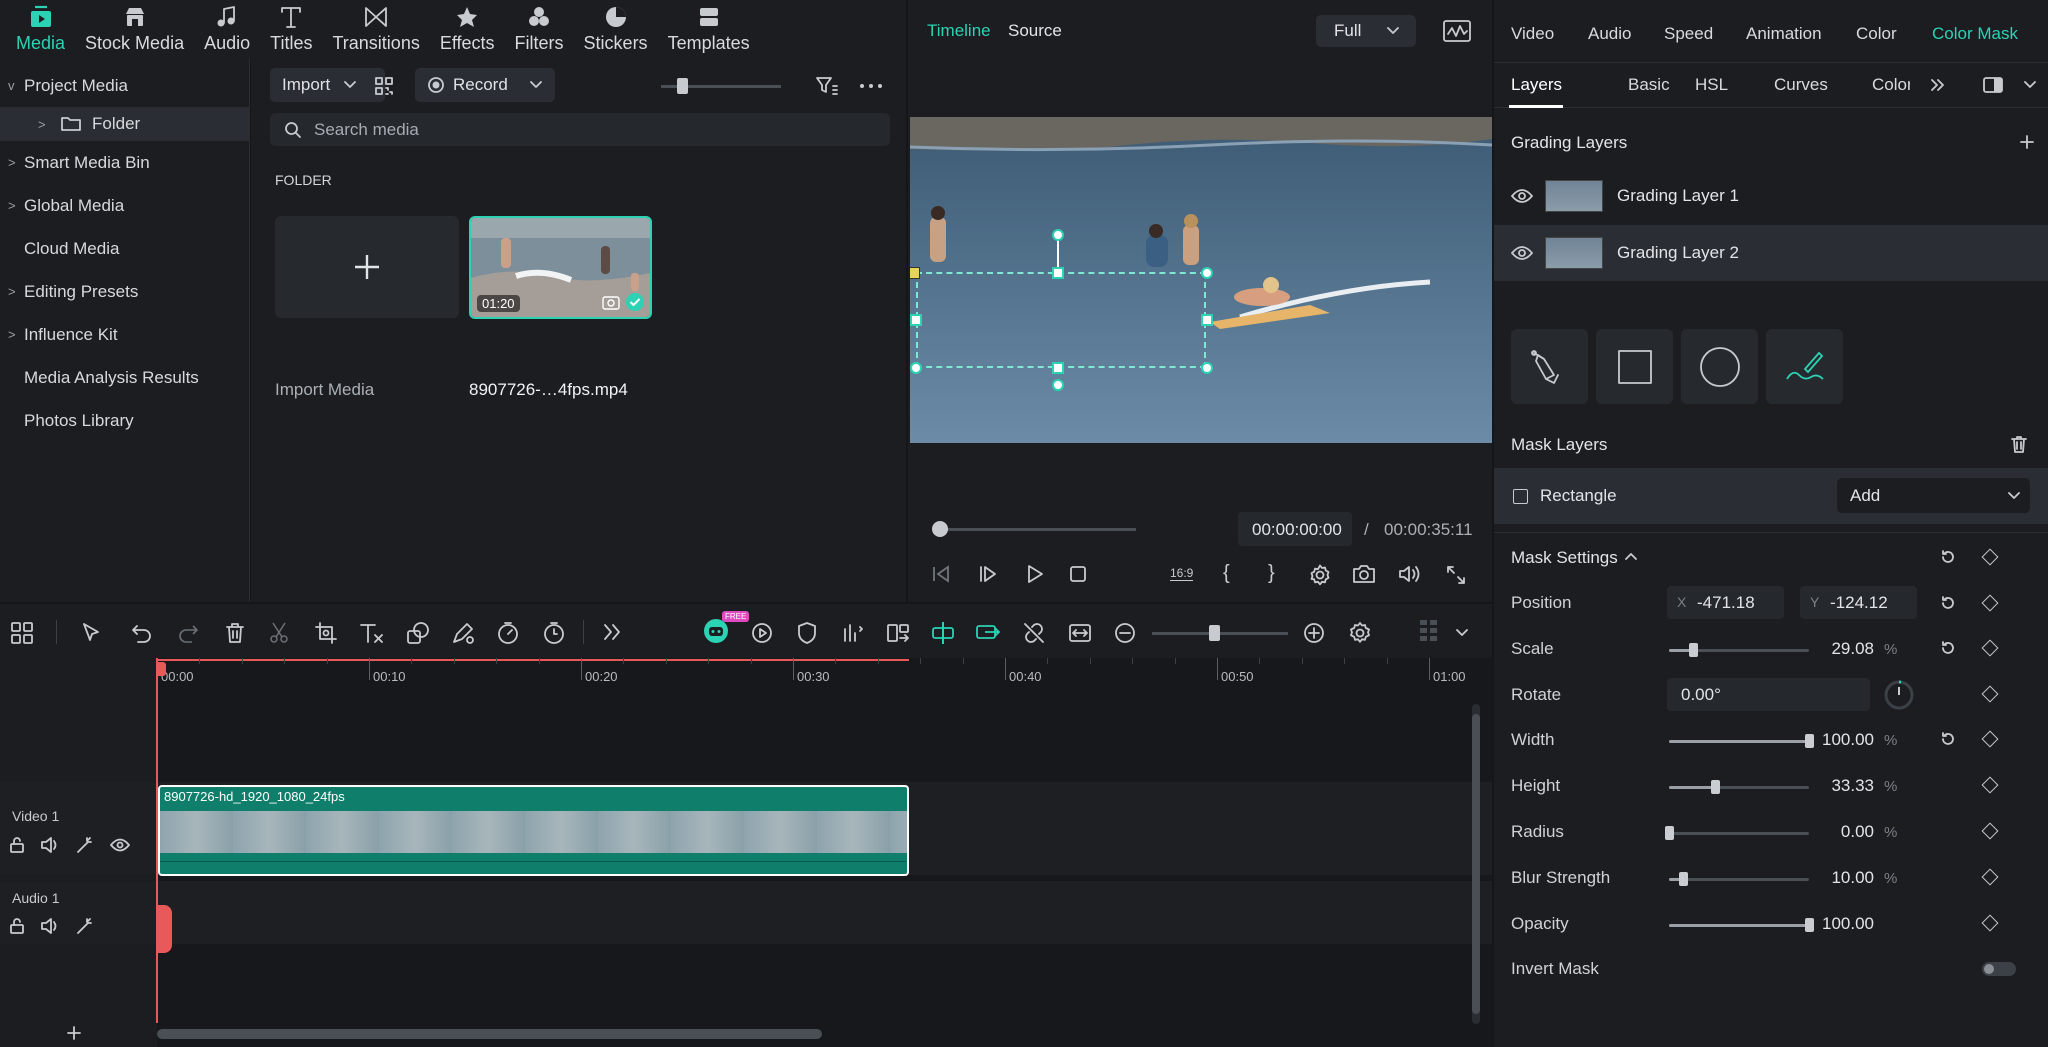 The width and height of the screenshot is (2048, 1047). What do you see at coordinates (988, 633) in the screenshot?
I see `link-clips-icon` at bounding box center [988, 633].